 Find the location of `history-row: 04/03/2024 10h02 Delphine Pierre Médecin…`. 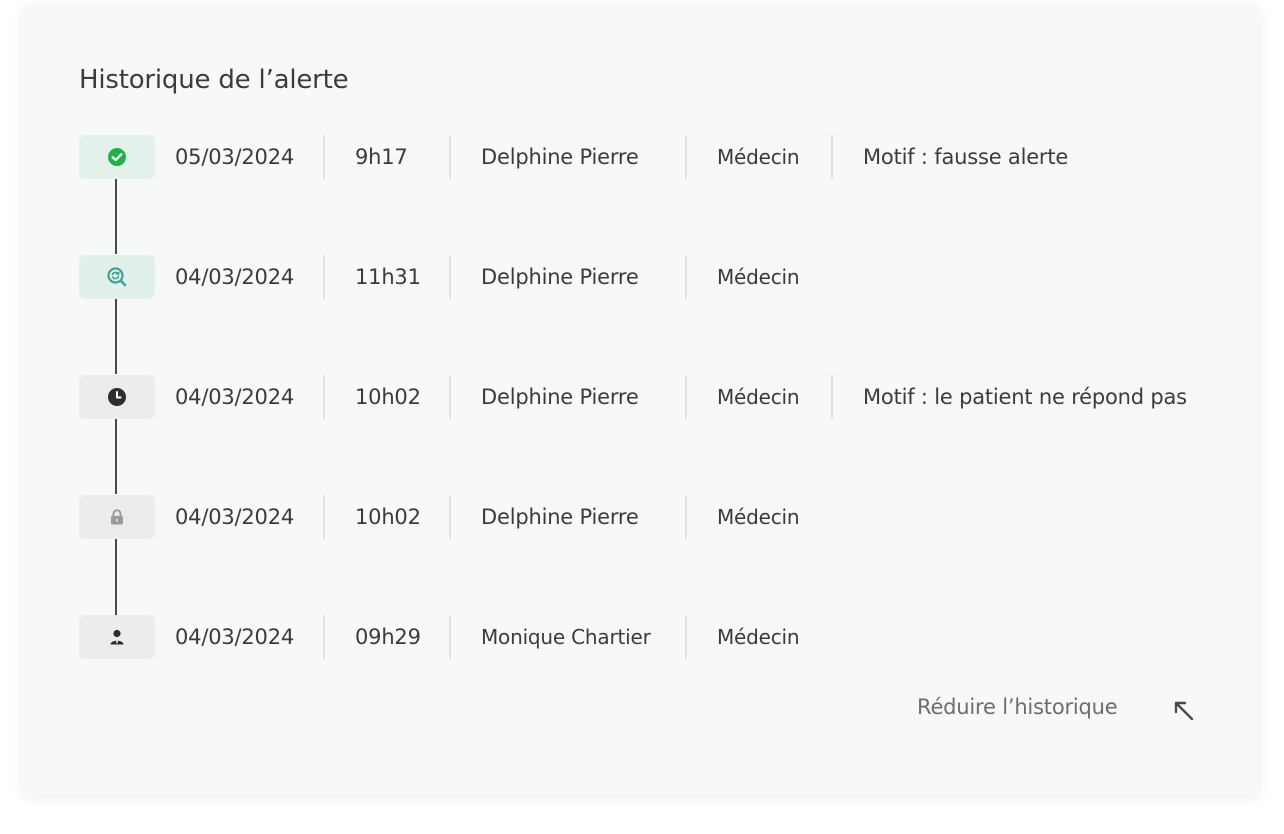

history-row: 04/03/2024 10h02 Delphine Pierre Médecin… is located at coordinates (669, 397).